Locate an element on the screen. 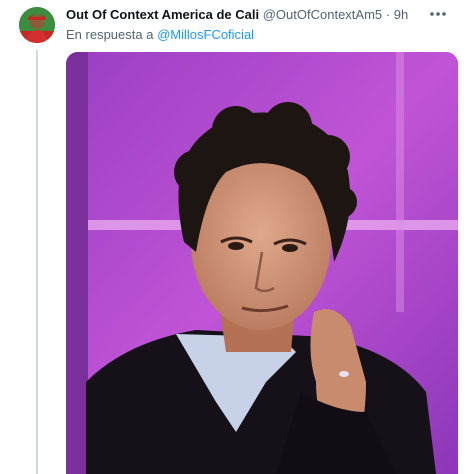 The height and width of the screenshot is (474, 474). more-options-button is located at coordinates (438, 14).